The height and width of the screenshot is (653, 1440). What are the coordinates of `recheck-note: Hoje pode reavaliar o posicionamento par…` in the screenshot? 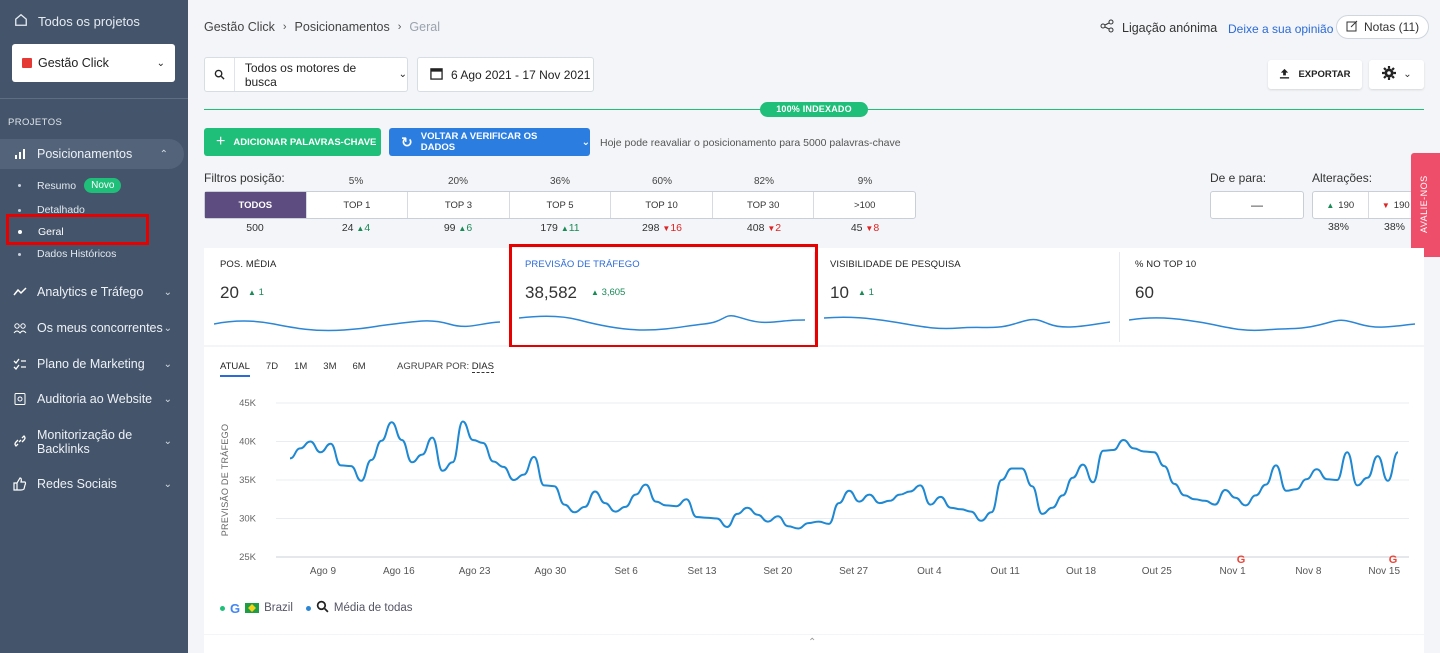 It's located at (750, 143).